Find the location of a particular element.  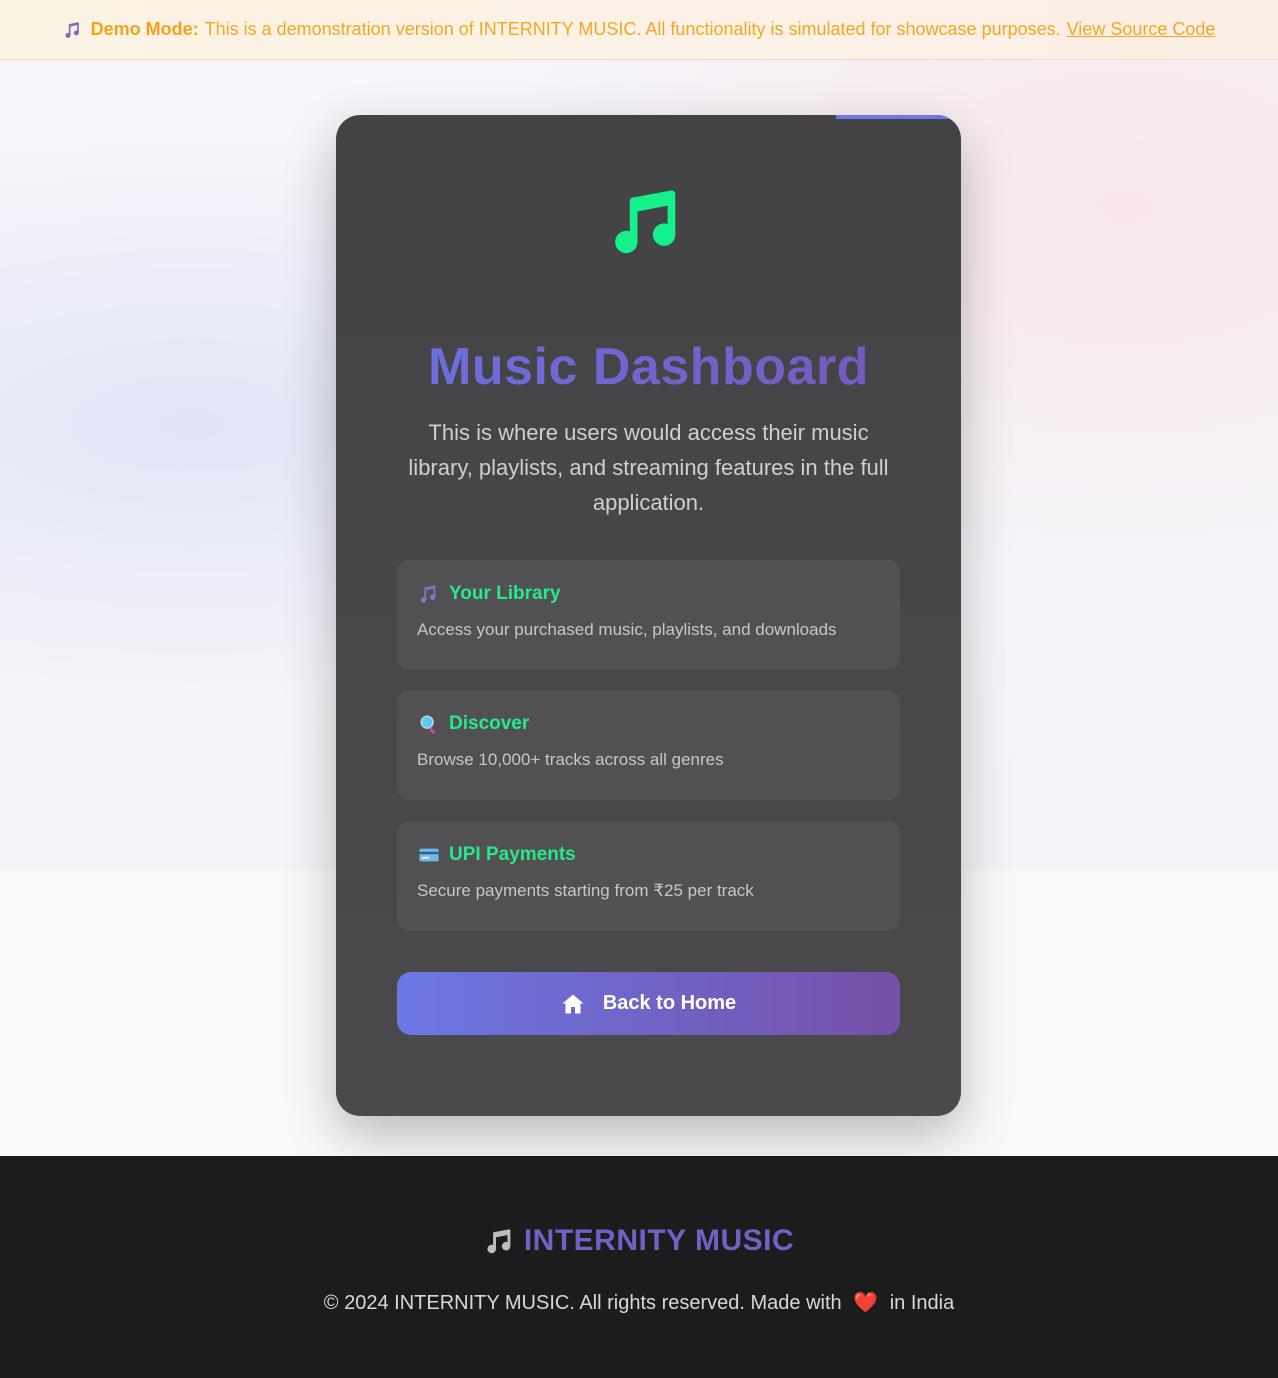

back-to-home-label: Back to Home is located at coordinates (669, 1003).